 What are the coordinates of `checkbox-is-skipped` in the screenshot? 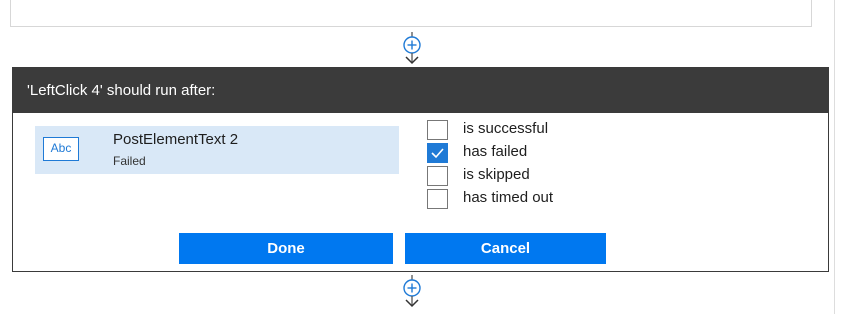 It's located at (437, 176).